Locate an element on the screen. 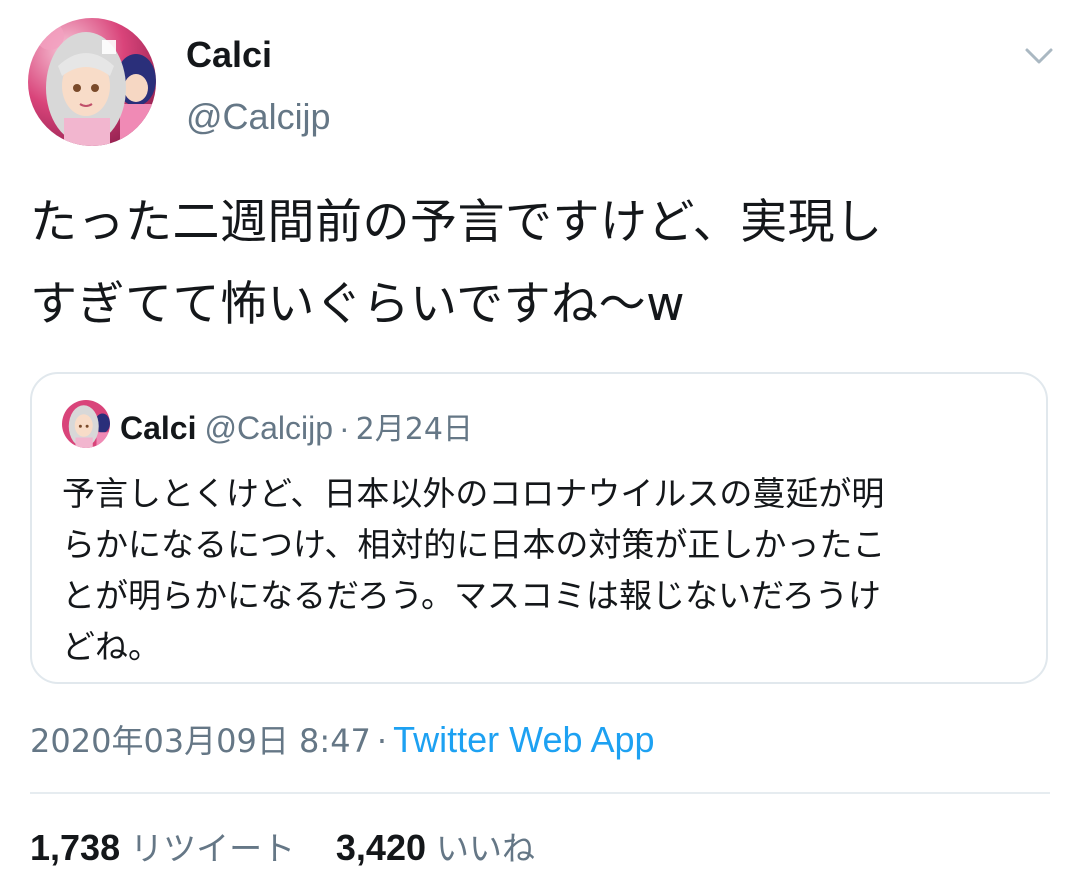 This screenshot has width=1080, height=895. likes-stat: 3,420 いいね is located at coordinates (435, 846).